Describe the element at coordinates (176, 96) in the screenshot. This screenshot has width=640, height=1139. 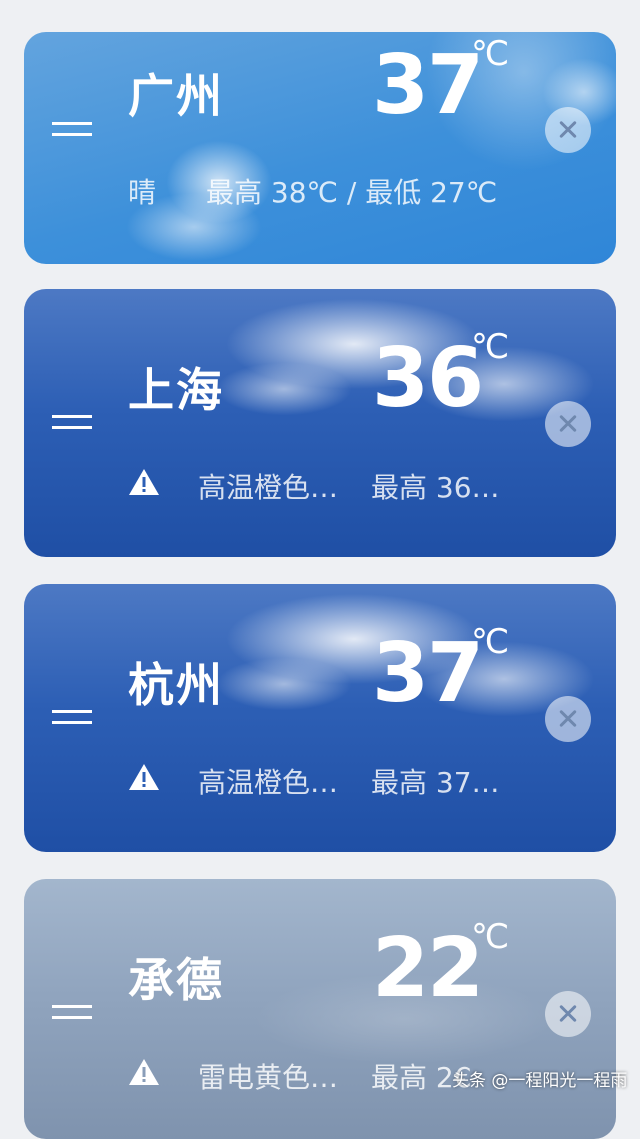
I see `city-name: 广州` at that location.